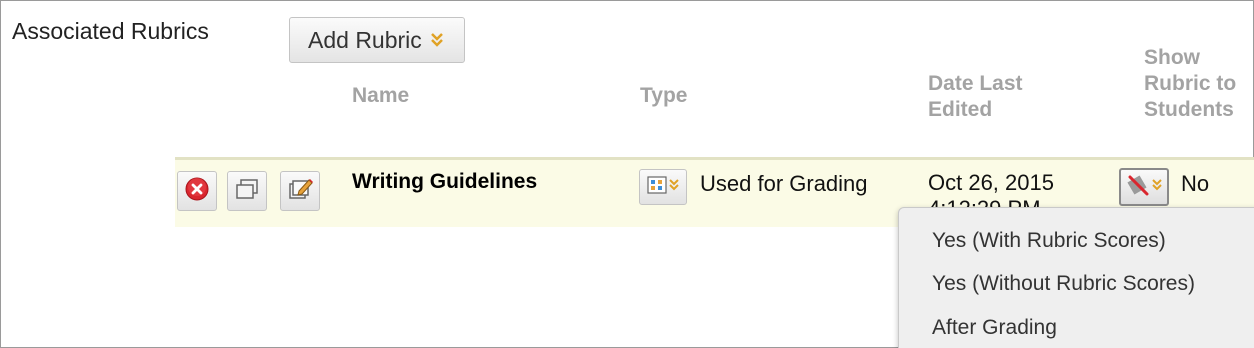 The image size is (1254, 348). I want to click on column-header-name: Name, so click(380, 96).